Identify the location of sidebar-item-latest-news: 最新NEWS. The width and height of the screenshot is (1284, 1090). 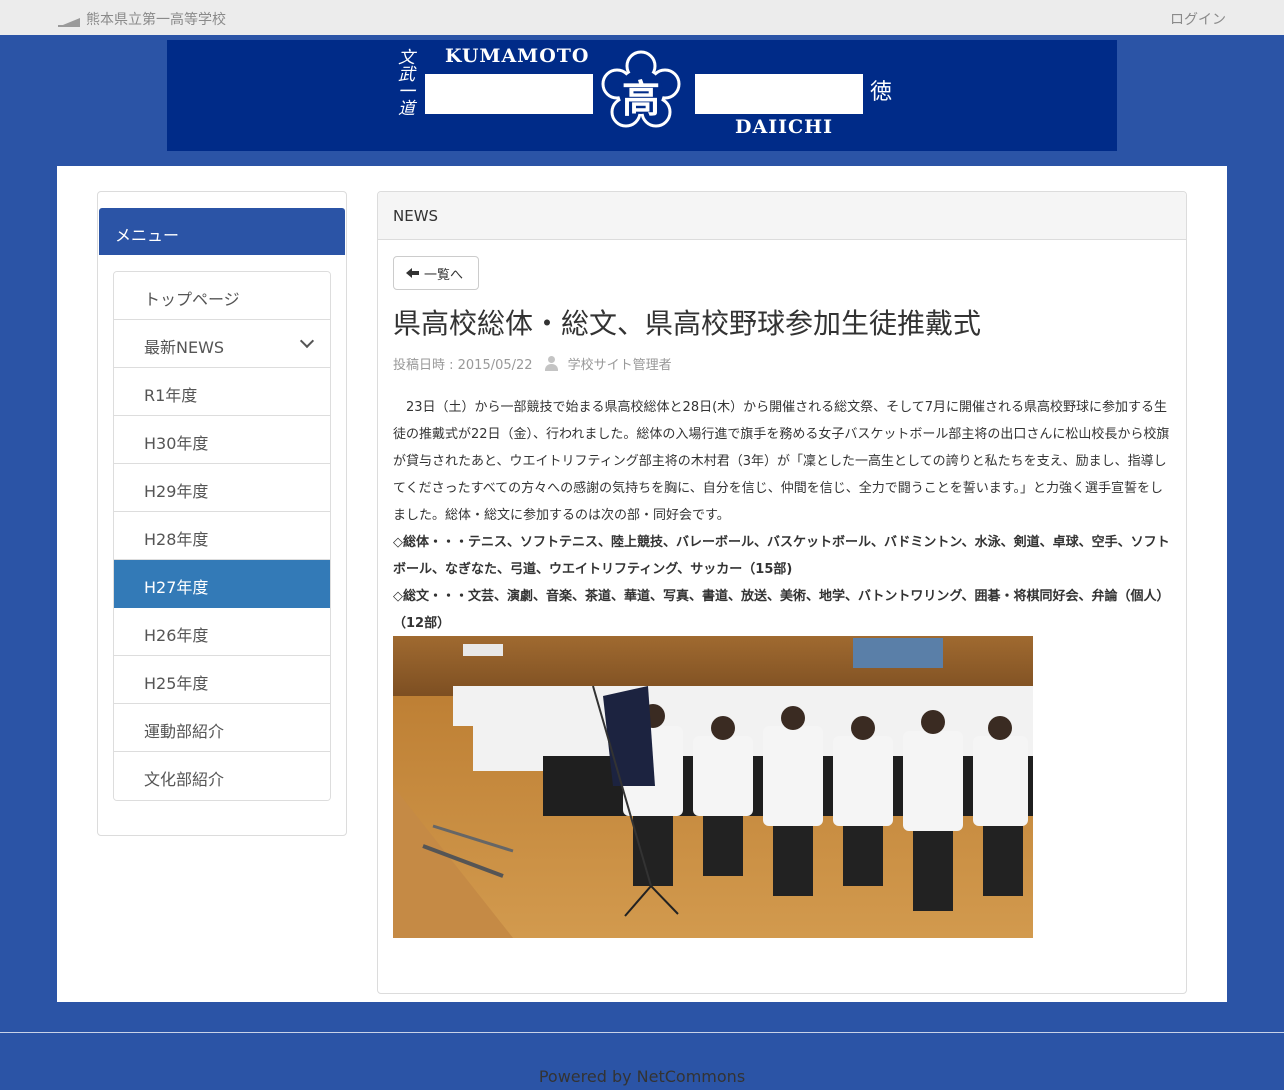
(222, 344).